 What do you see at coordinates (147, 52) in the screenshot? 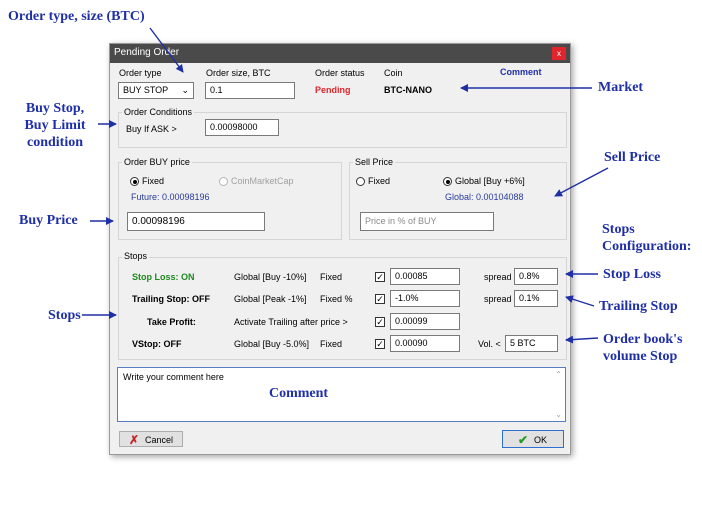
I see `window-title: Pending Order` at bounding box center [147, 52].